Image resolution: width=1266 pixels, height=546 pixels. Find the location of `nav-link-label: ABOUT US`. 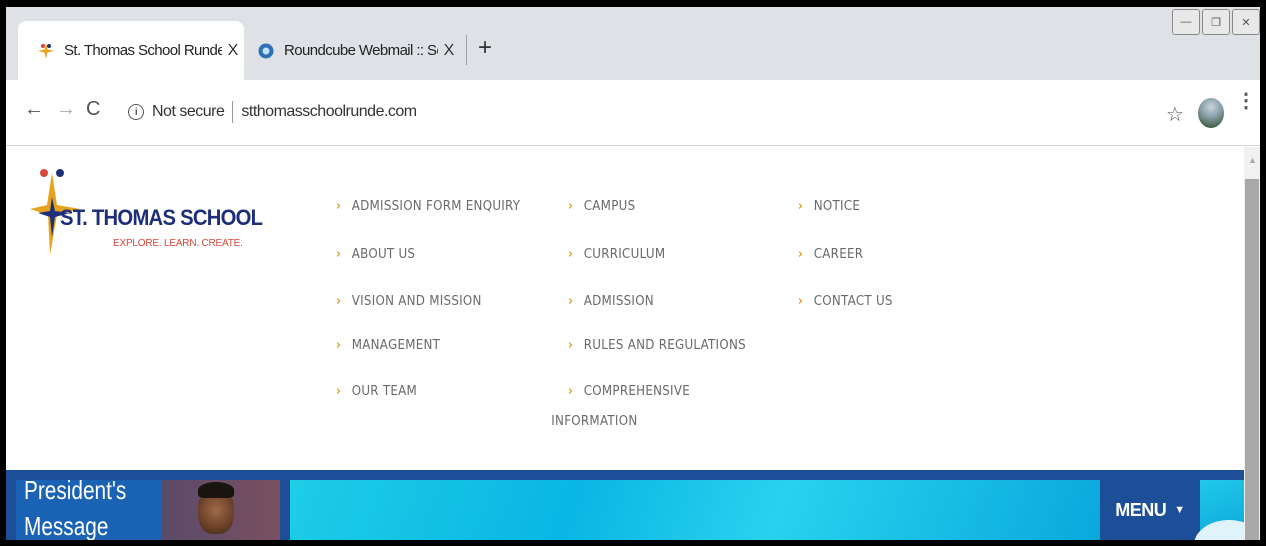

nav-link-label: ABOUT US is located at coordinates (383, 254).